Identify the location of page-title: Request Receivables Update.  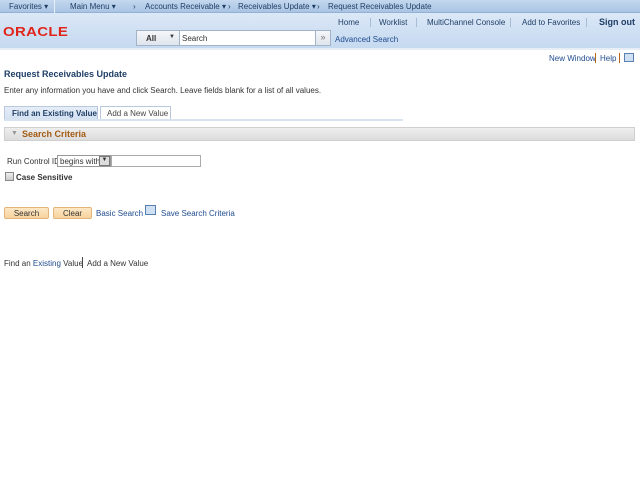
(66, 74).